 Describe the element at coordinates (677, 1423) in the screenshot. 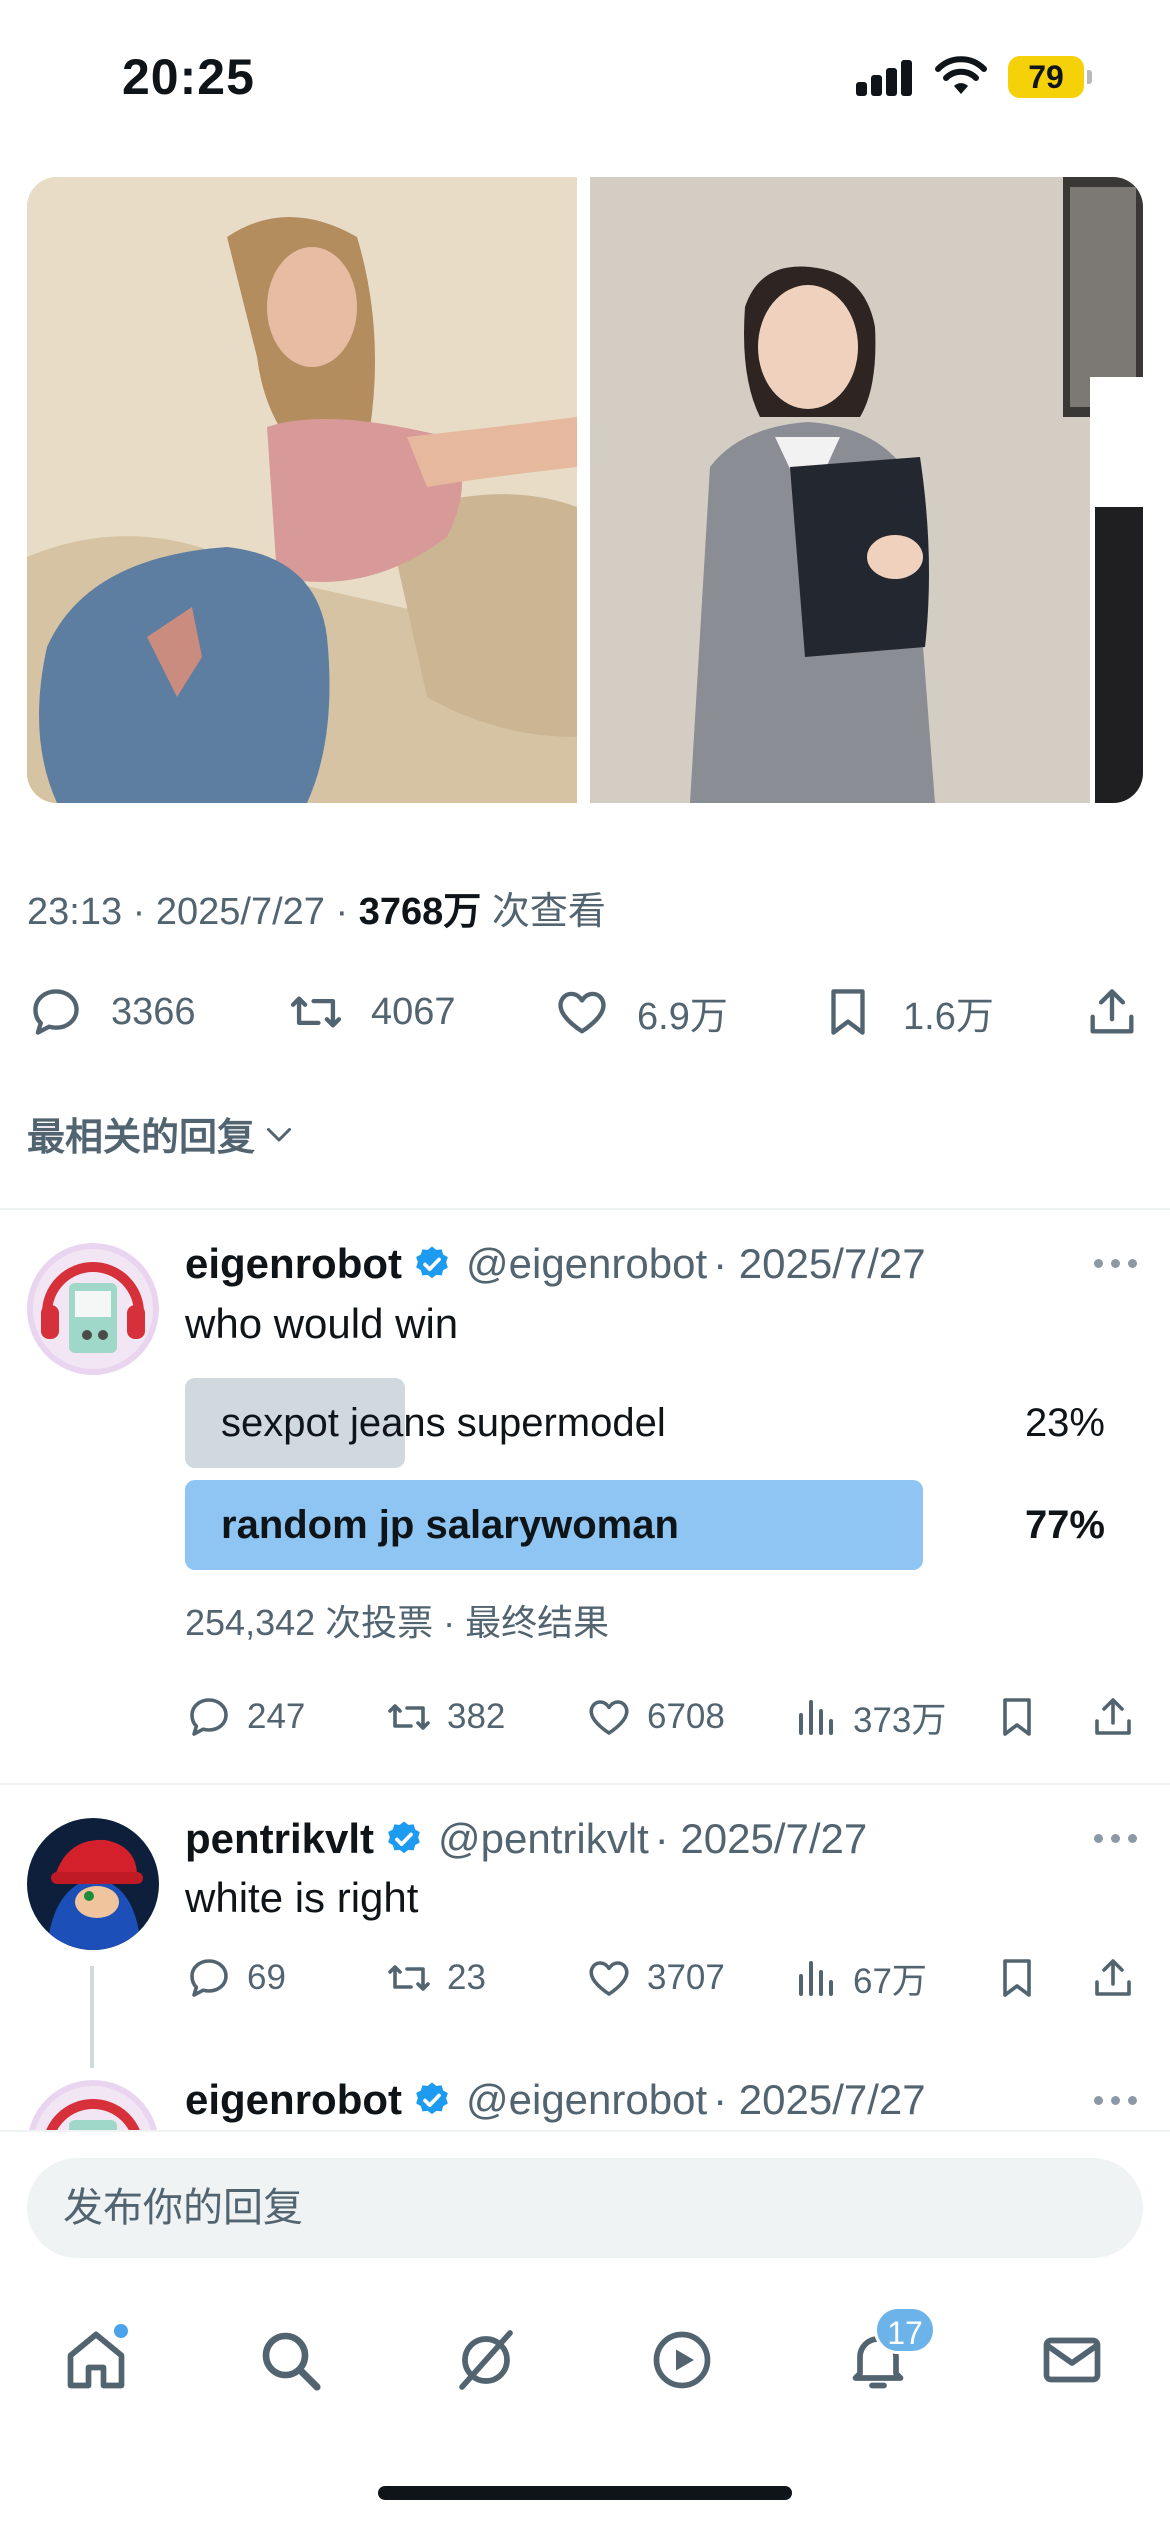

I see `poll-option: sexpot jeans supermodel 23%` at that location.